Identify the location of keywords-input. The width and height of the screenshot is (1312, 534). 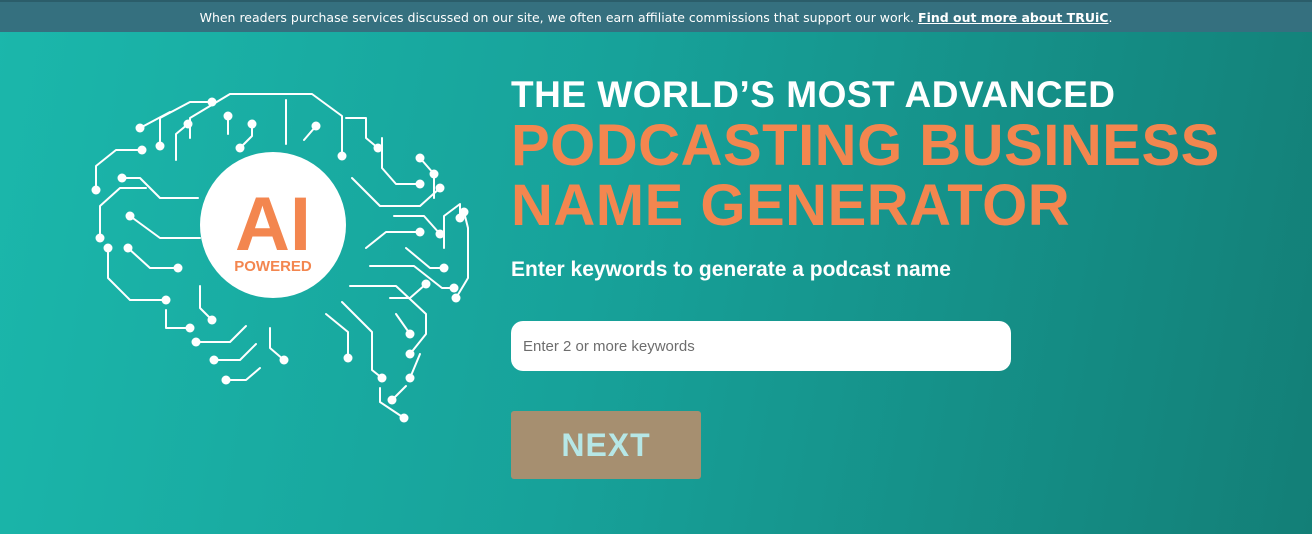
(761, 346).